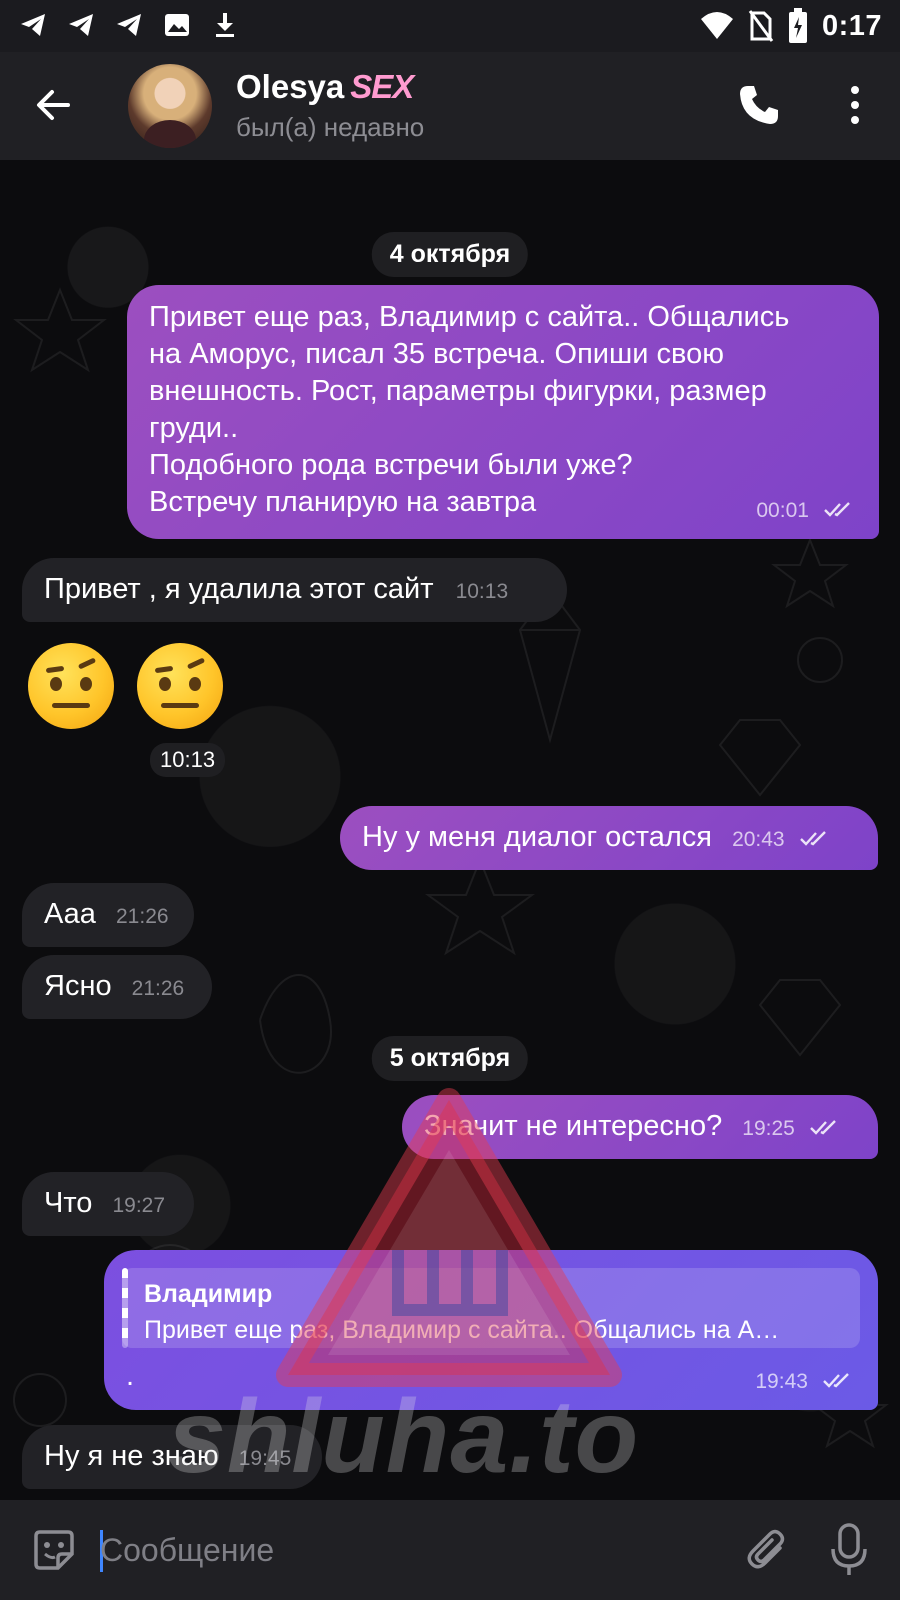 Image resolution: width=900 pixels, height=1600 pixels. I want to click on notification-icons, so click(129, 25).